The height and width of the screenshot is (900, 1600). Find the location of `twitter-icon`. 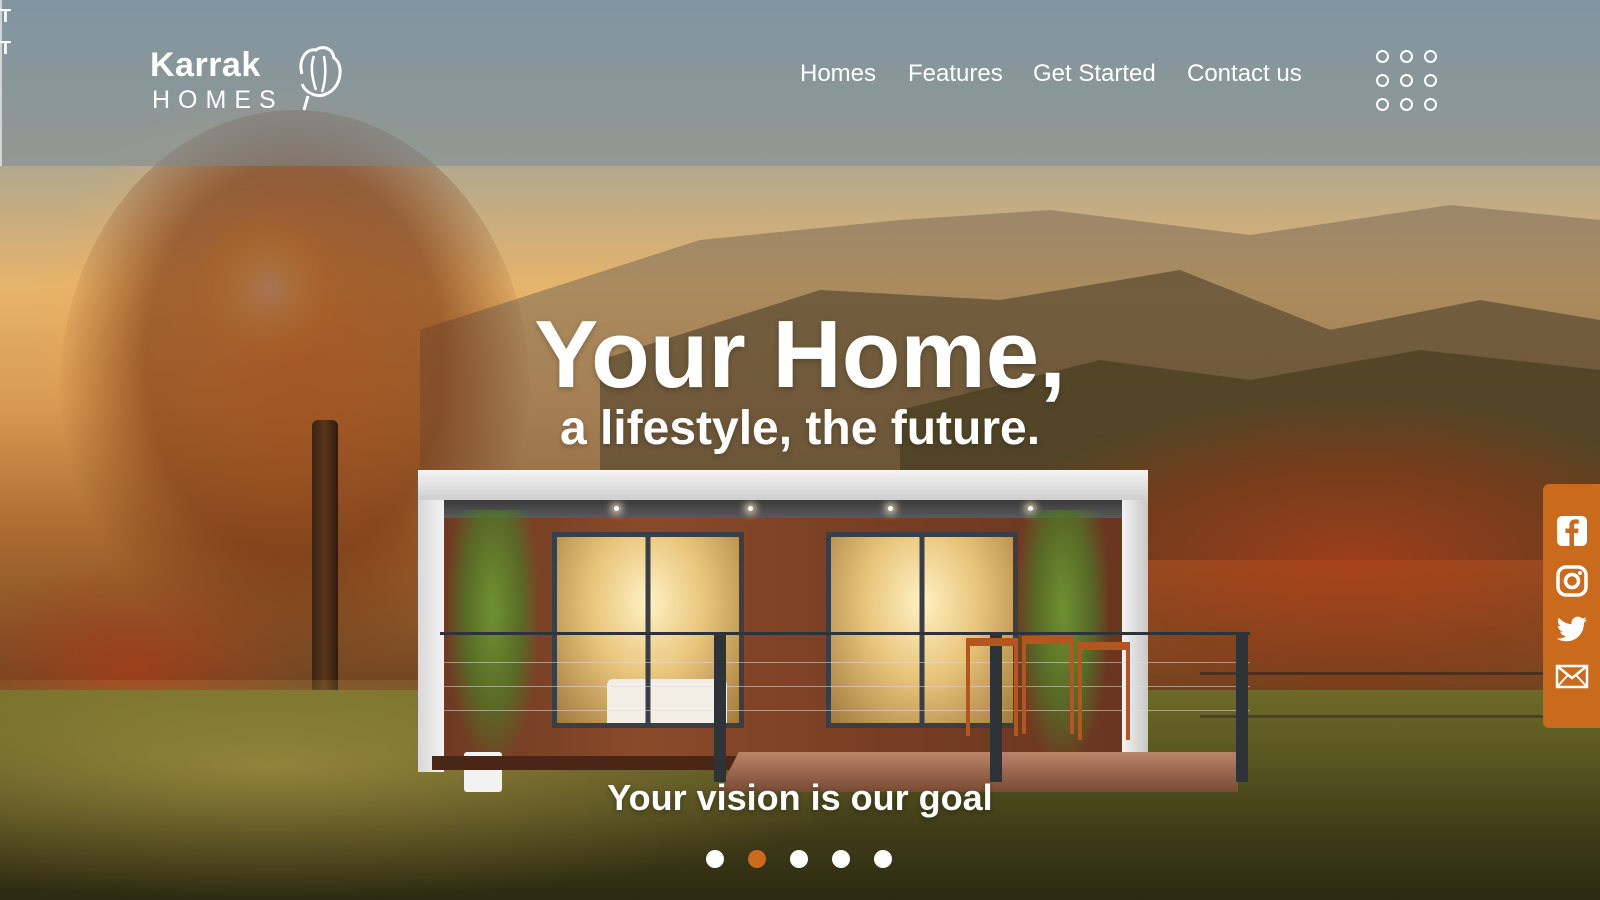

twitter-icon is located at coordinates (1572, 629).